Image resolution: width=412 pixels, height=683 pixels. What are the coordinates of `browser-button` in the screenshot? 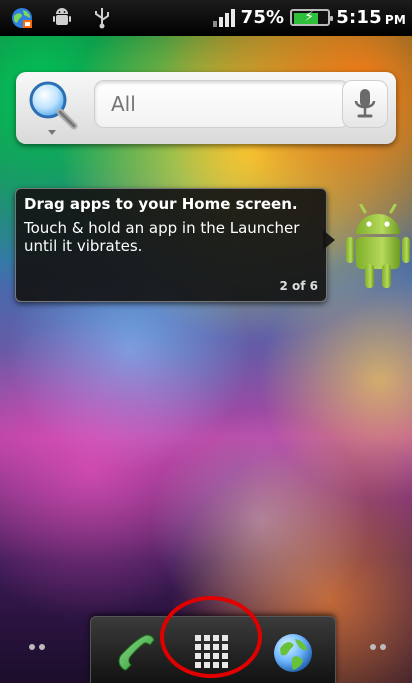 It's located at (293, 653).